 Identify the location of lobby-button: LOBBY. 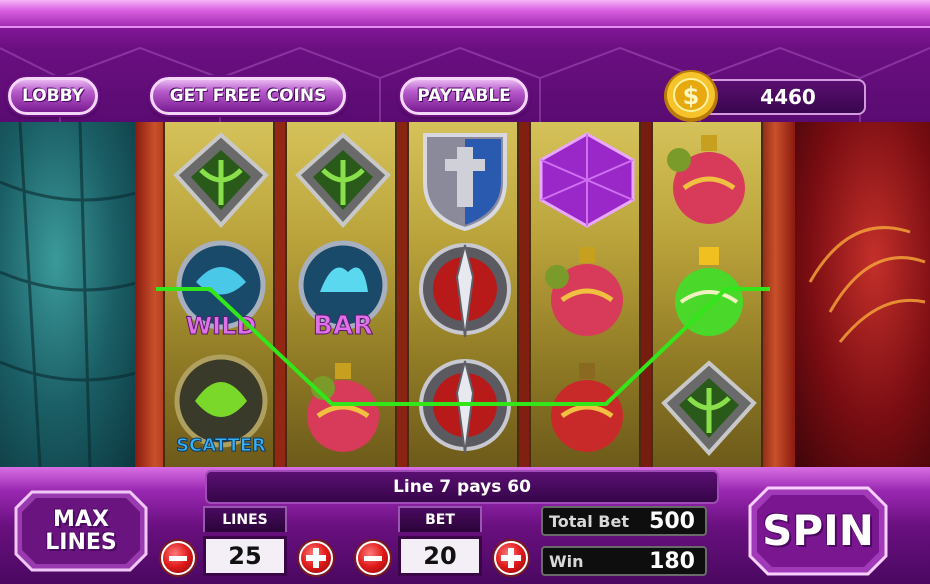
(53, 96).